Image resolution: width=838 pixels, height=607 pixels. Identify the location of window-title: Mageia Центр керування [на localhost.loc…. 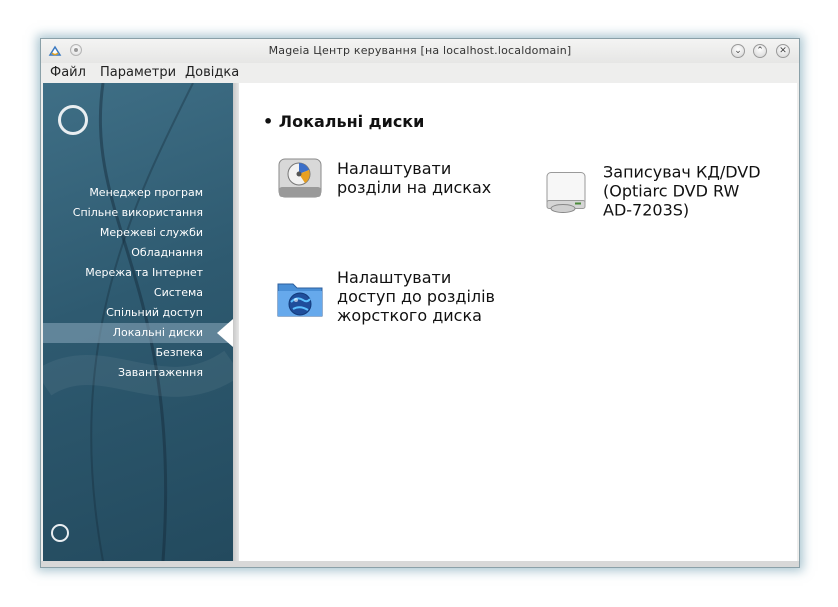
(420, 50).